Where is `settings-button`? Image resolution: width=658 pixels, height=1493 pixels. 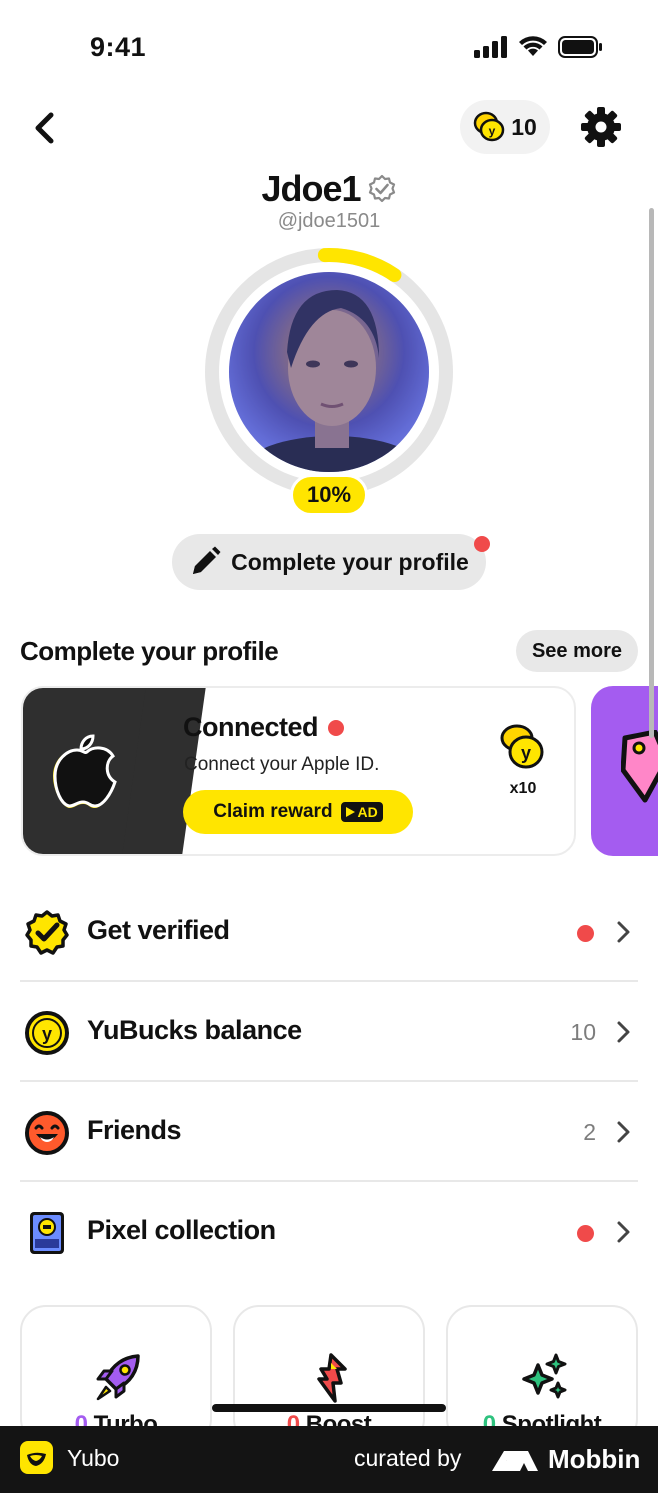
settings-button is located at coordinates (601, 127).